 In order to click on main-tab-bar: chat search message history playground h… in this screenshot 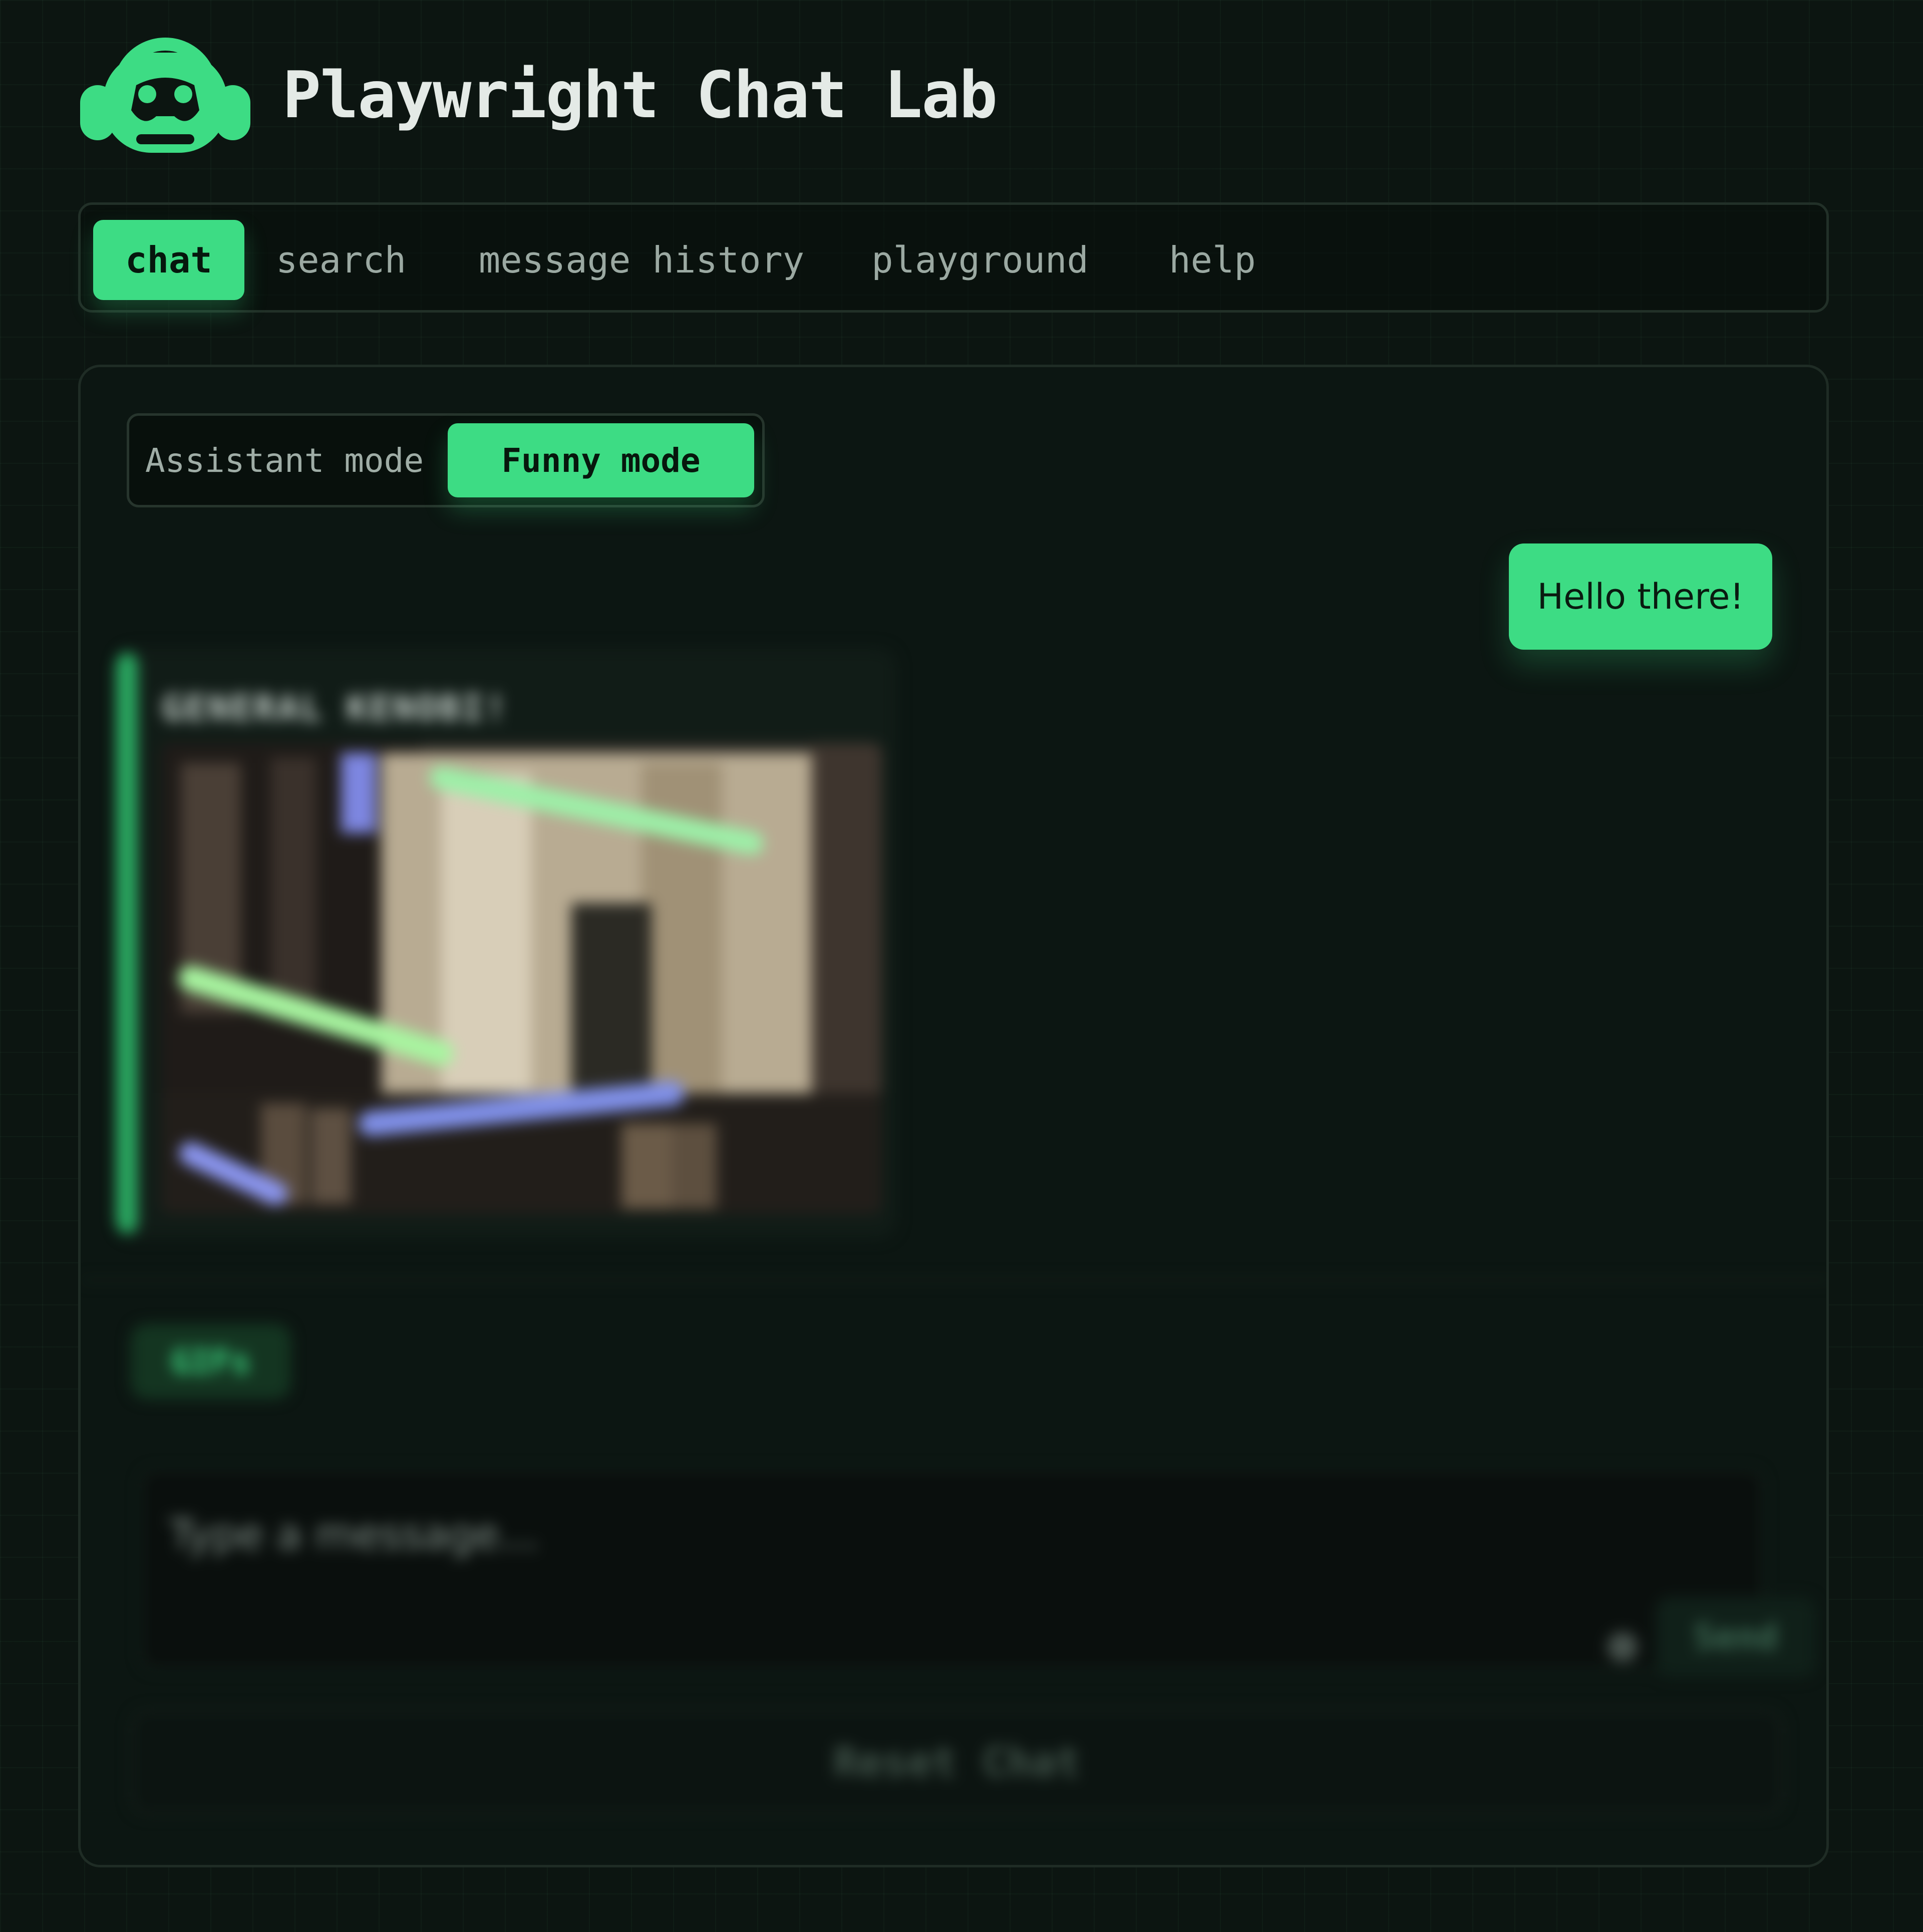, I will do `click(953, 257)`.